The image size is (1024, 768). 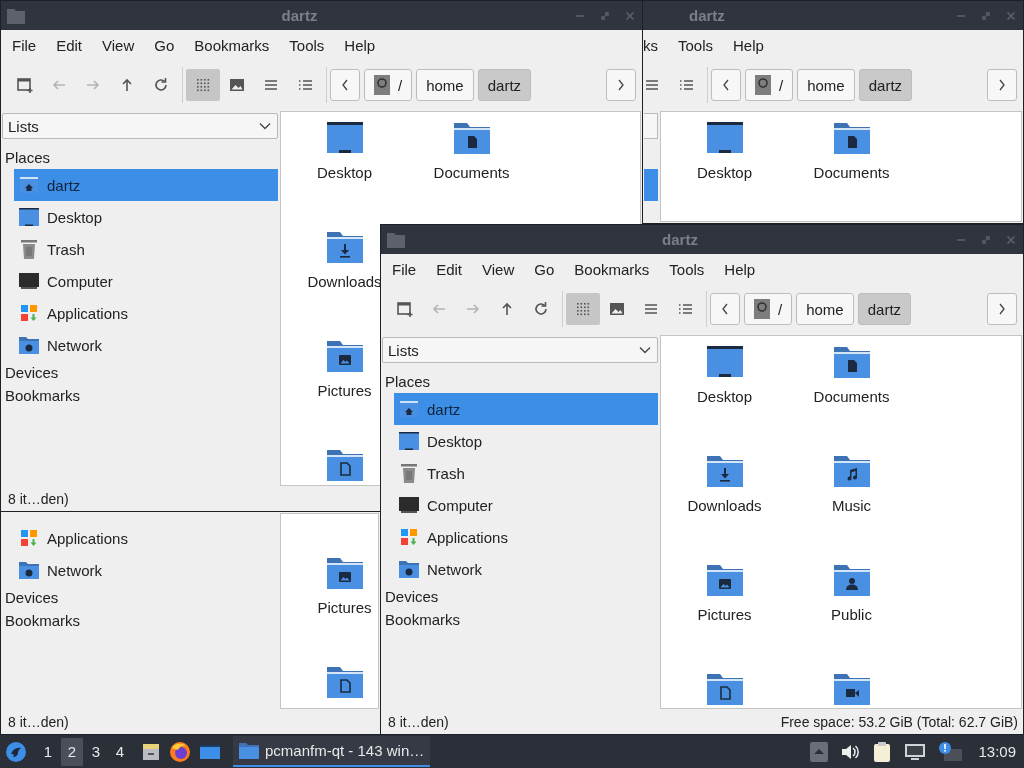 What do you see at coordinates (409, 537) in the screenshot?
I see `app-grid-icon` at bounding box center [409, 537].